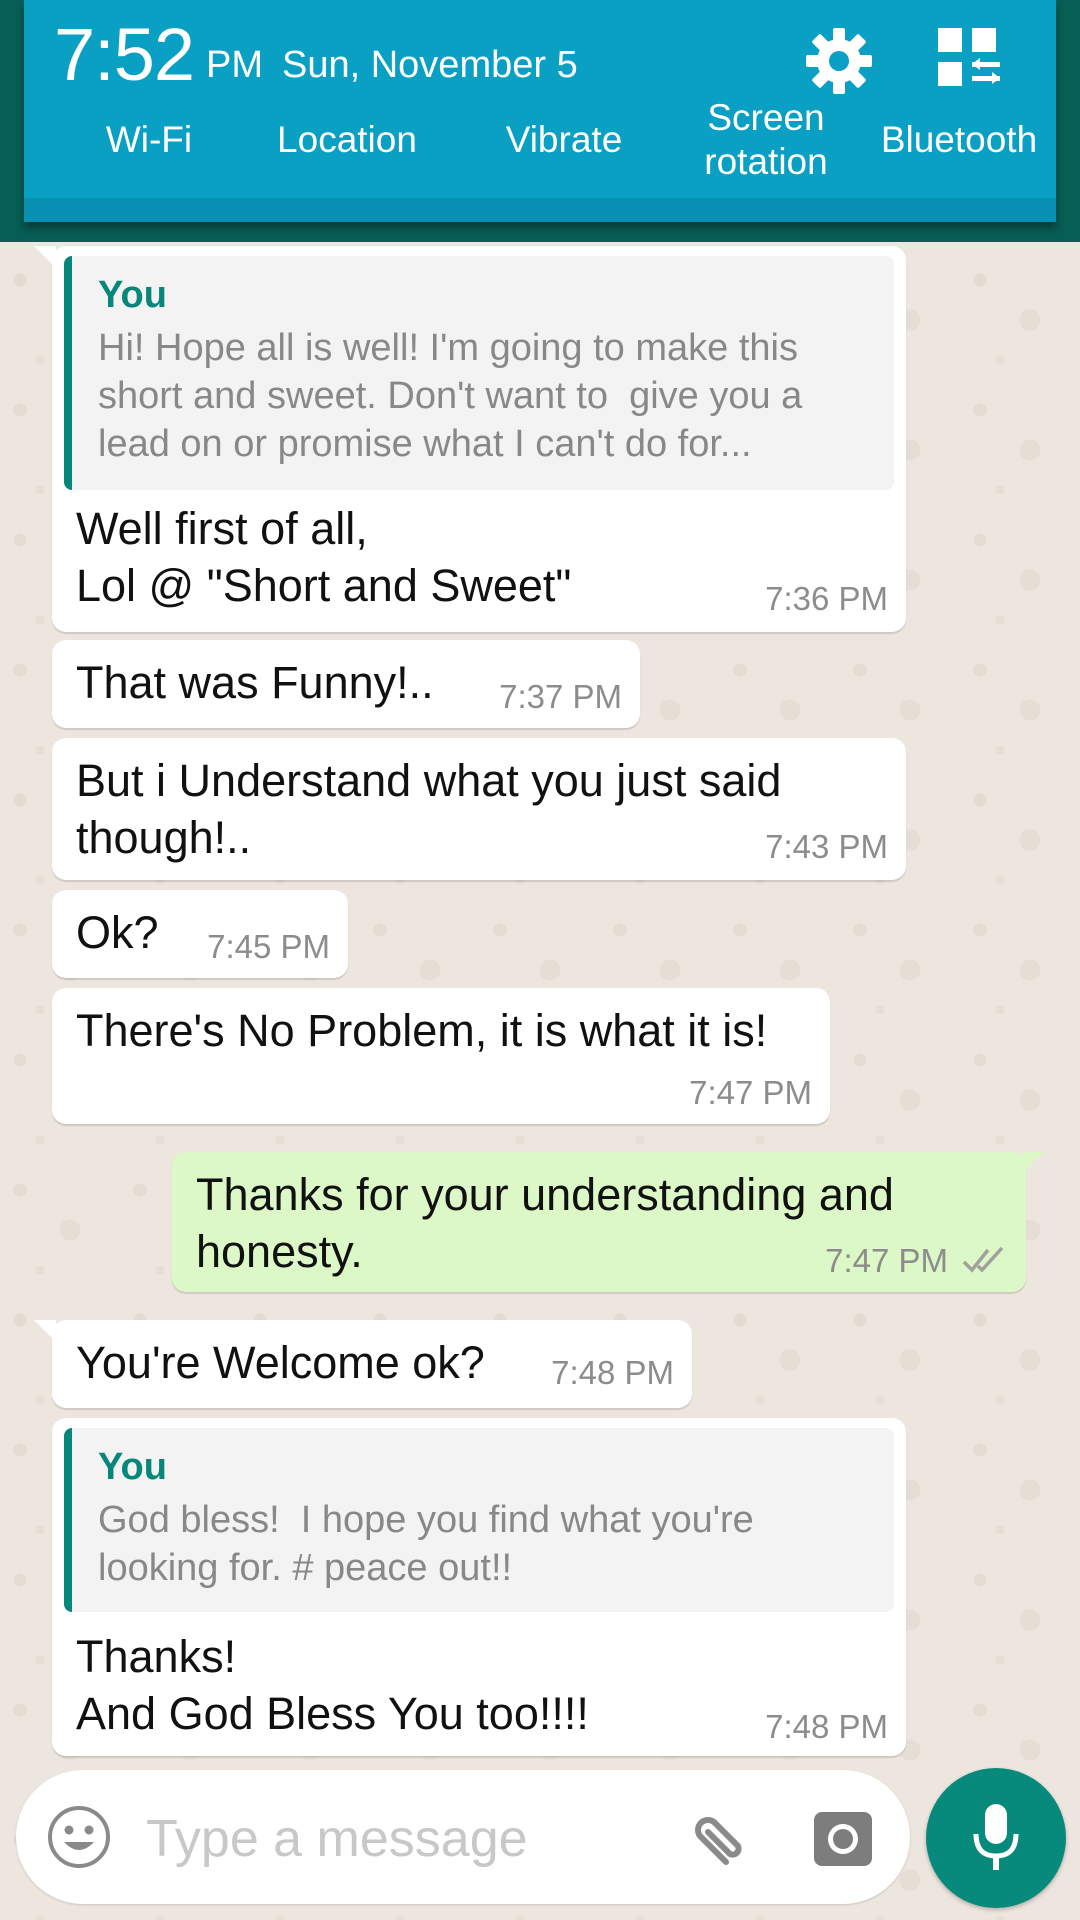  I want to click on camera-icon, so click(843, 1838).